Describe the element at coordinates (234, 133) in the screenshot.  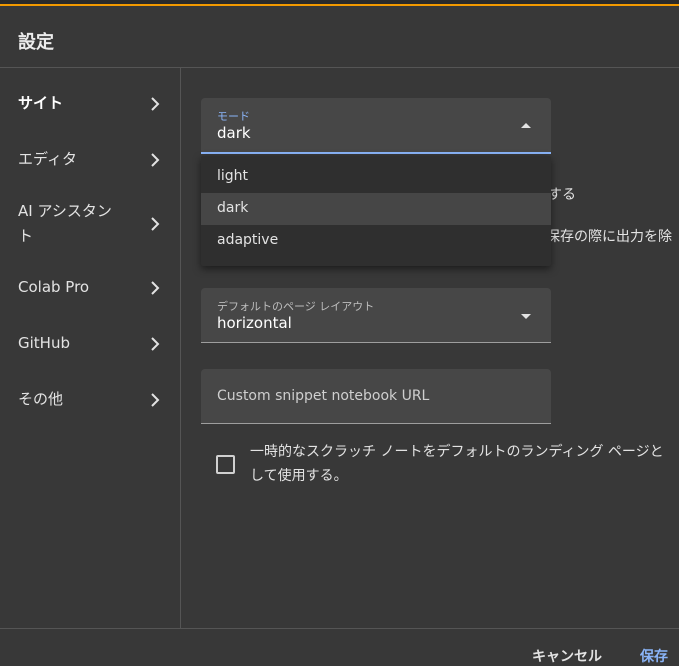
I see `mode-value: dark` at that location.